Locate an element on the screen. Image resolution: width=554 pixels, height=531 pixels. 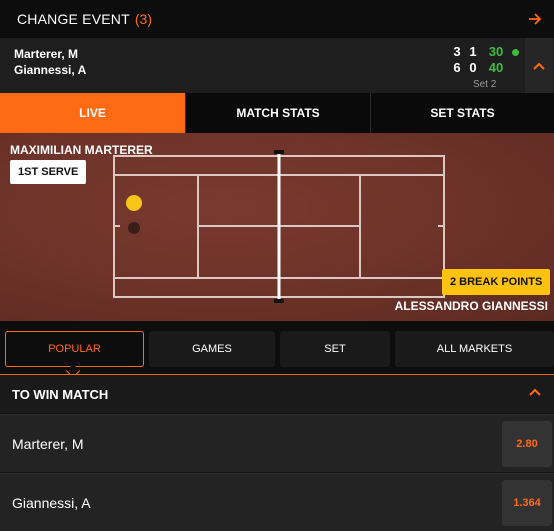
change-event-title: CHANGE EVENT is located at coordinates (73, 19).